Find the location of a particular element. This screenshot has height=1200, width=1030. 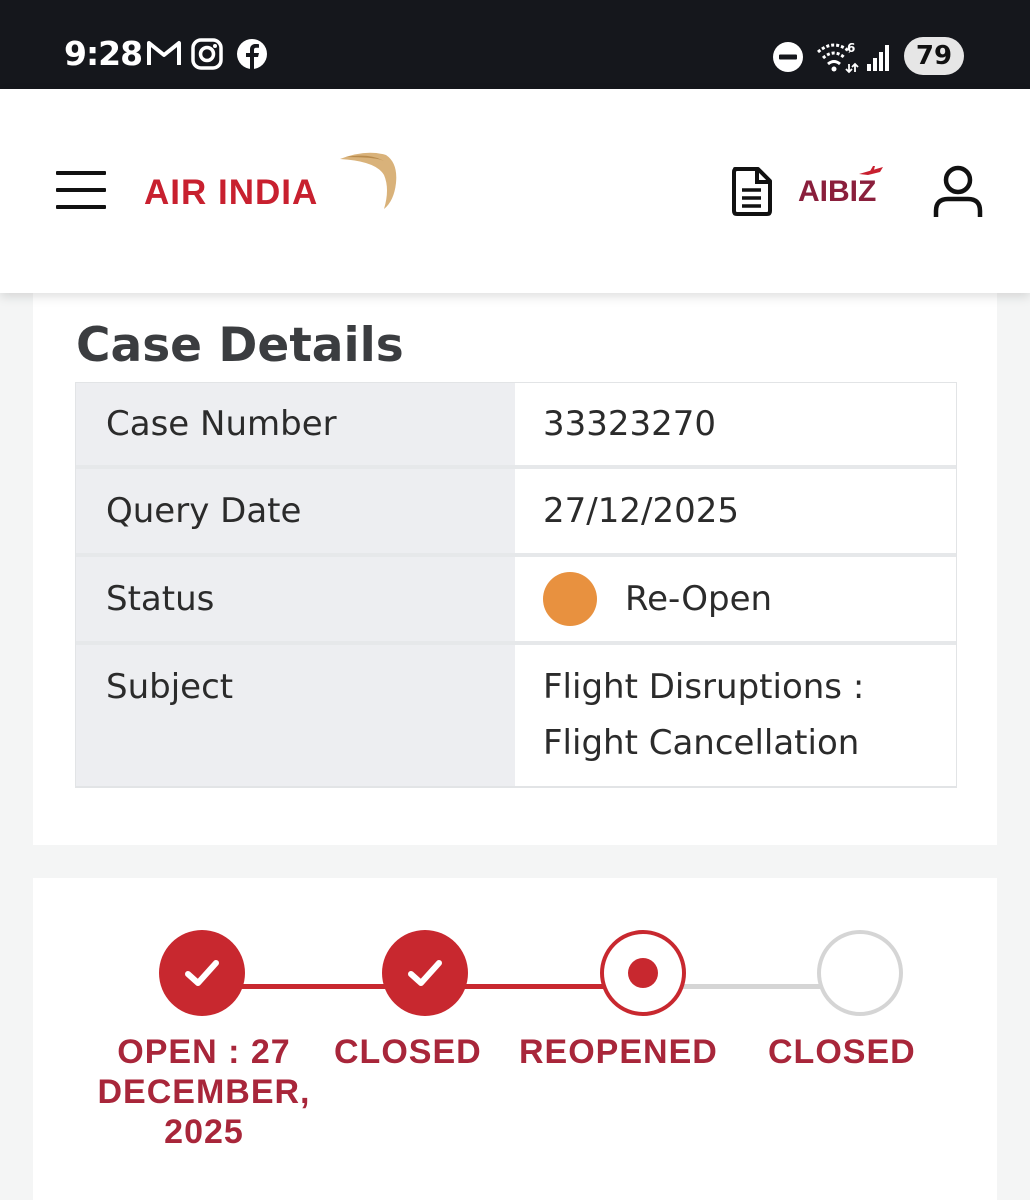

step-closed-final is located at coordinates (860, 973).